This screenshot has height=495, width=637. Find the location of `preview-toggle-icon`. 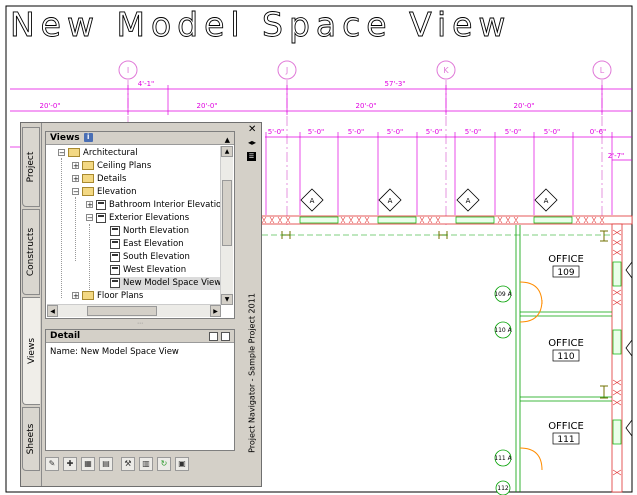

preview-toggle-icon is located at coordinates (225, 336).